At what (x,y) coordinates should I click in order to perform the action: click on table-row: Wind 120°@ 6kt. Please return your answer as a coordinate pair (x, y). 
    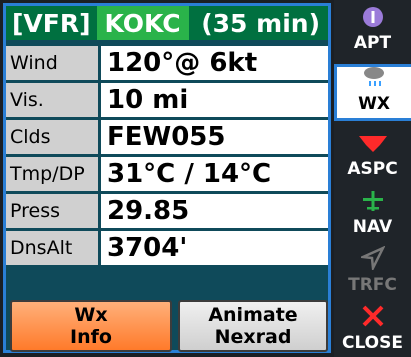
    Looking at the image, I should click on (167, 63).